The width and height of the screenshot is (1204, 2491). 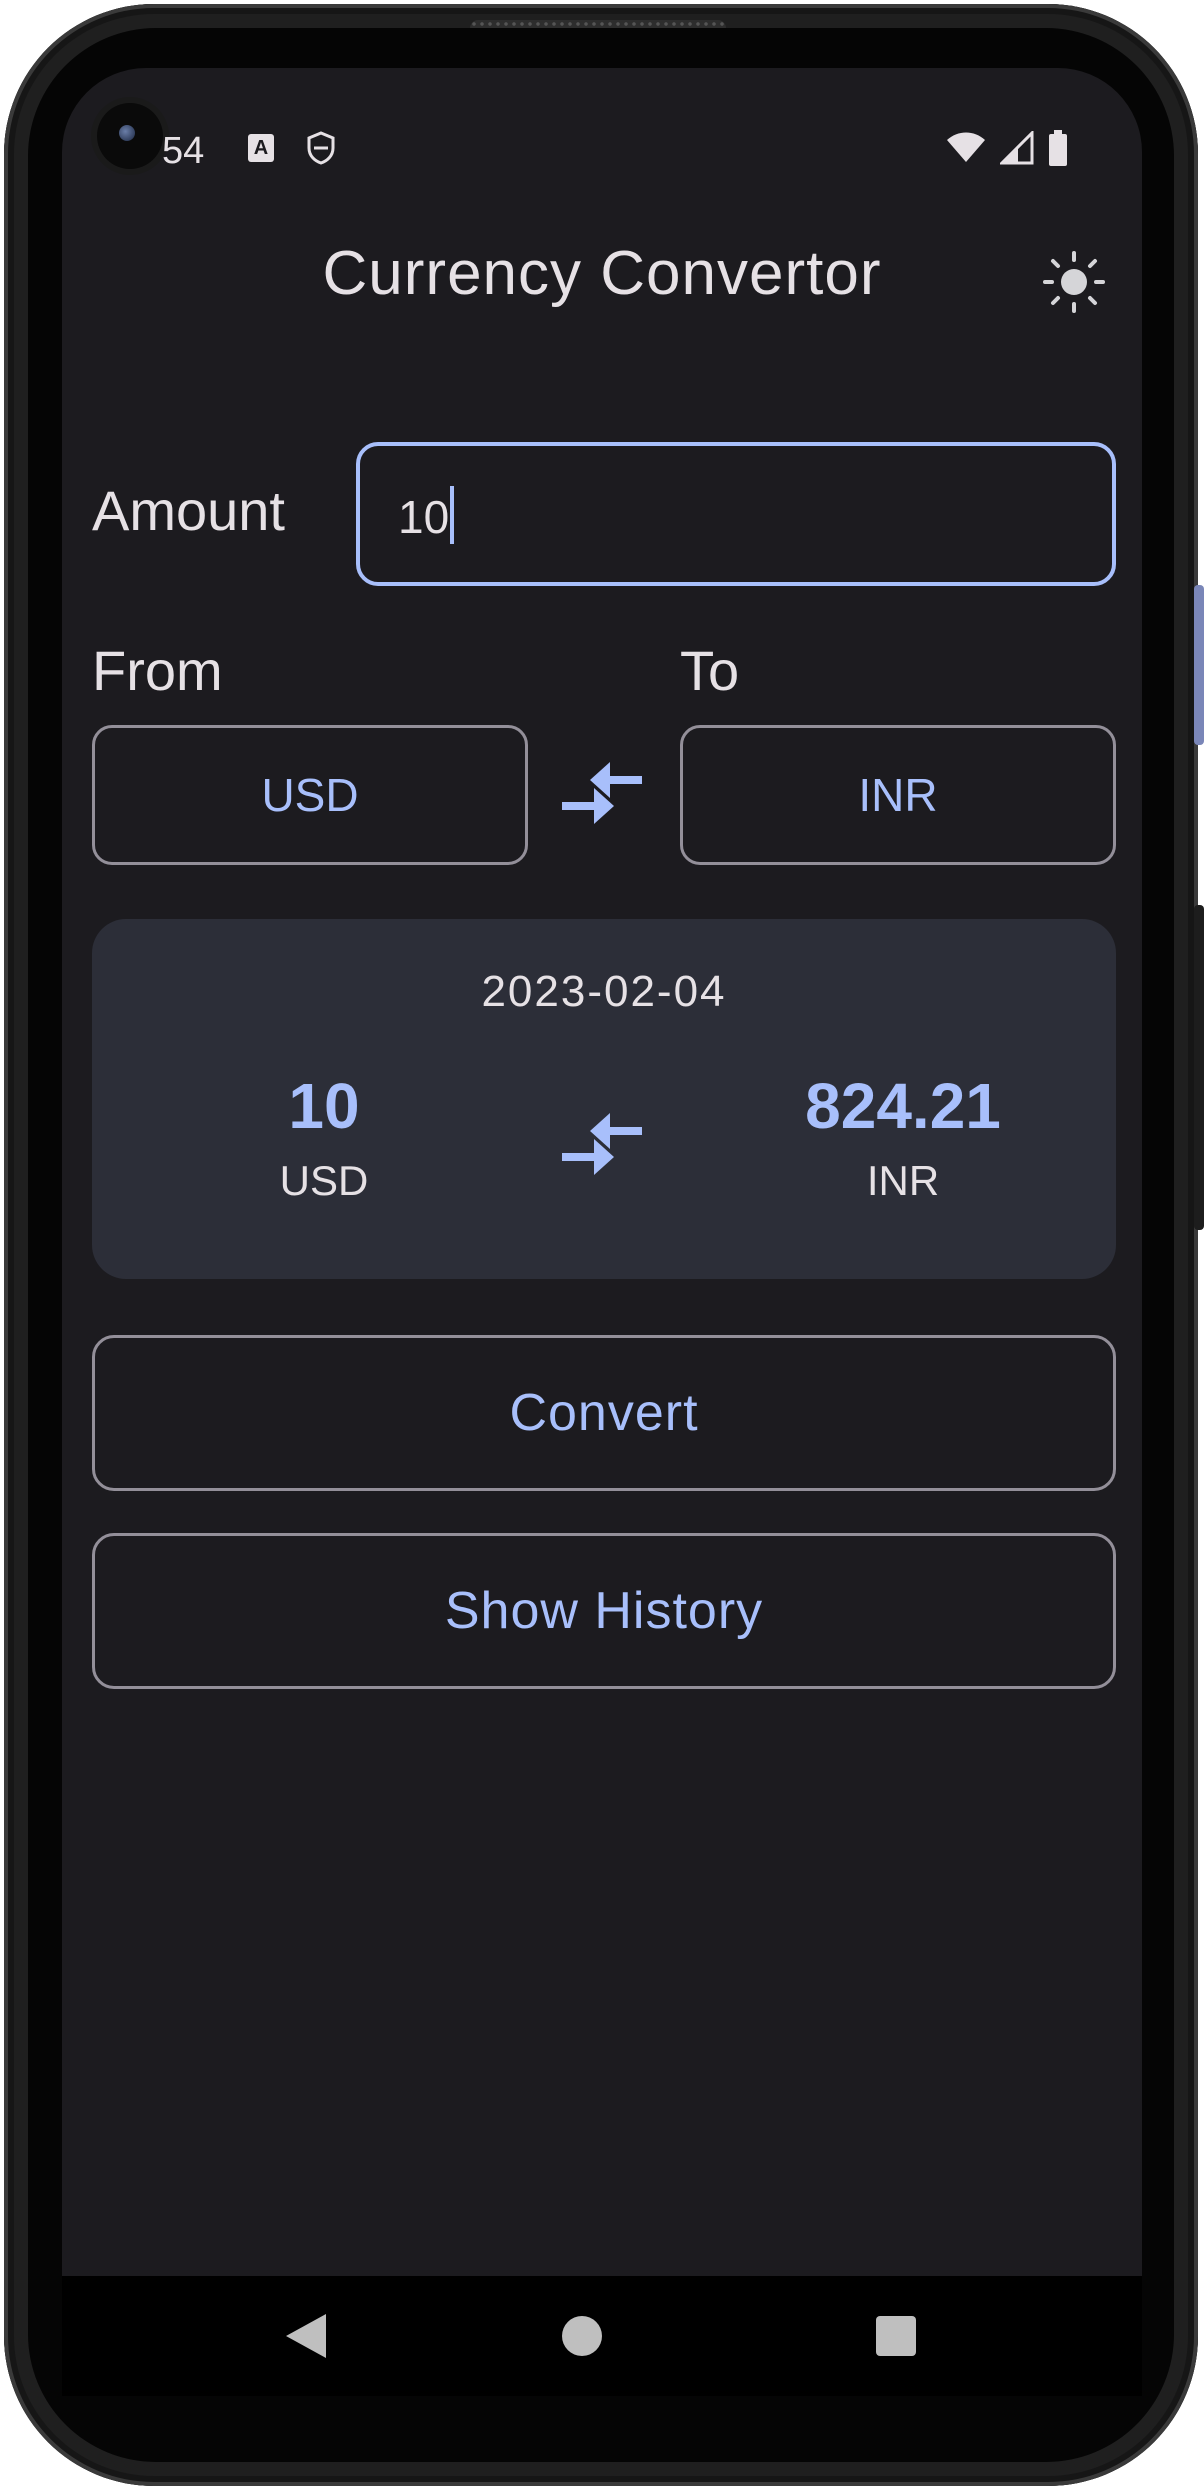 I want to click on show-history-button-label: Show History, so click(x=604, y=1611).